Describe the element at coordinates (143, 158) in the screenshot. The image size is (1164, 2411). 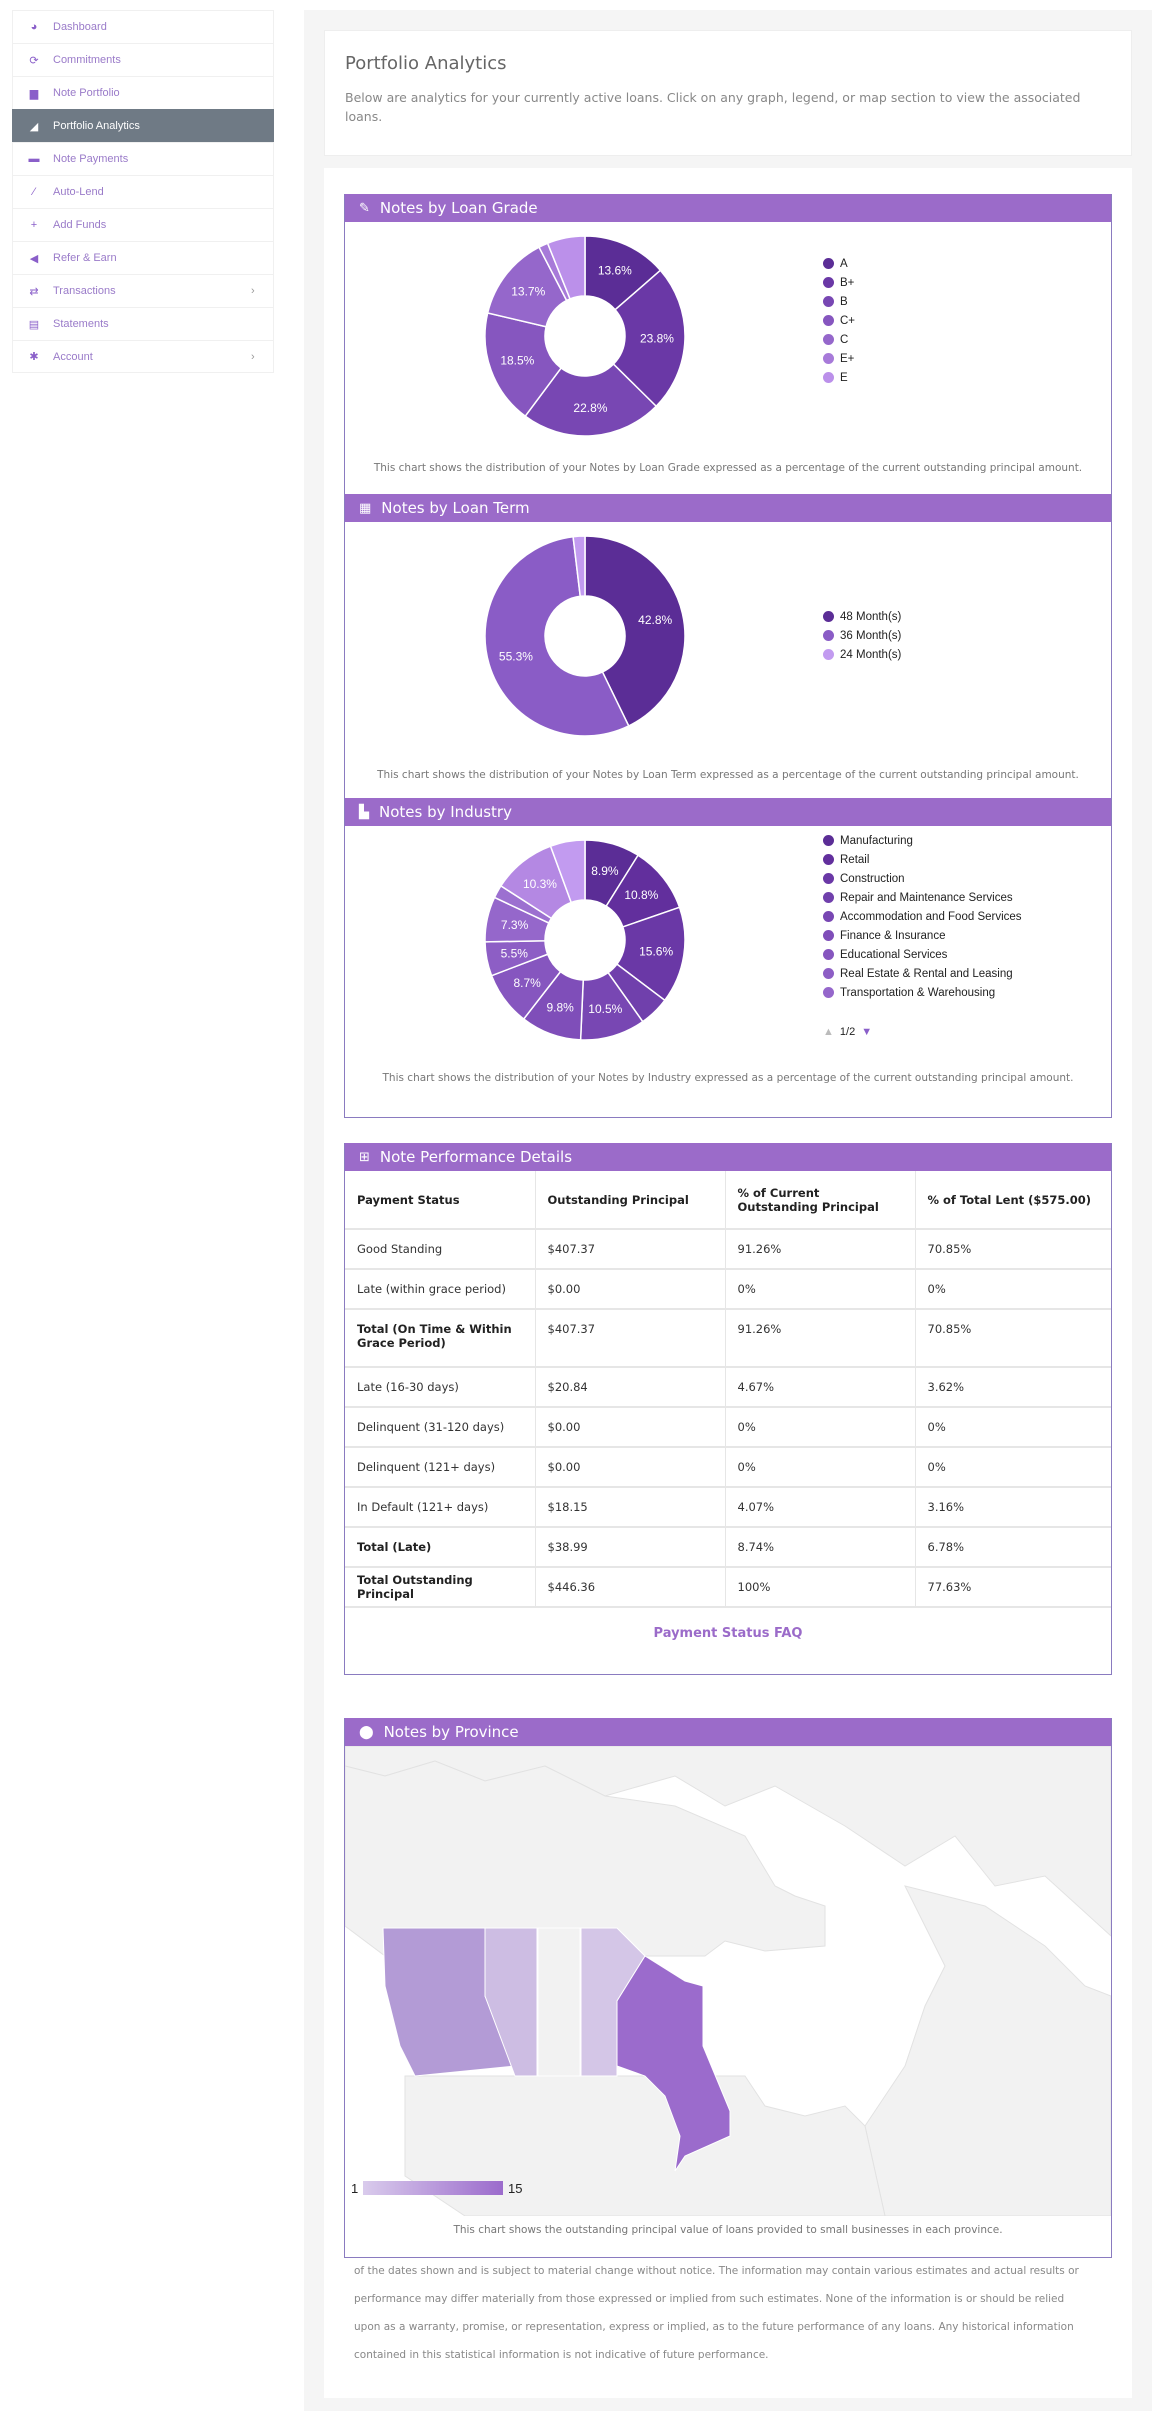
I see `sidebar-item-note-payments: ▬ Note Payments` at that location.